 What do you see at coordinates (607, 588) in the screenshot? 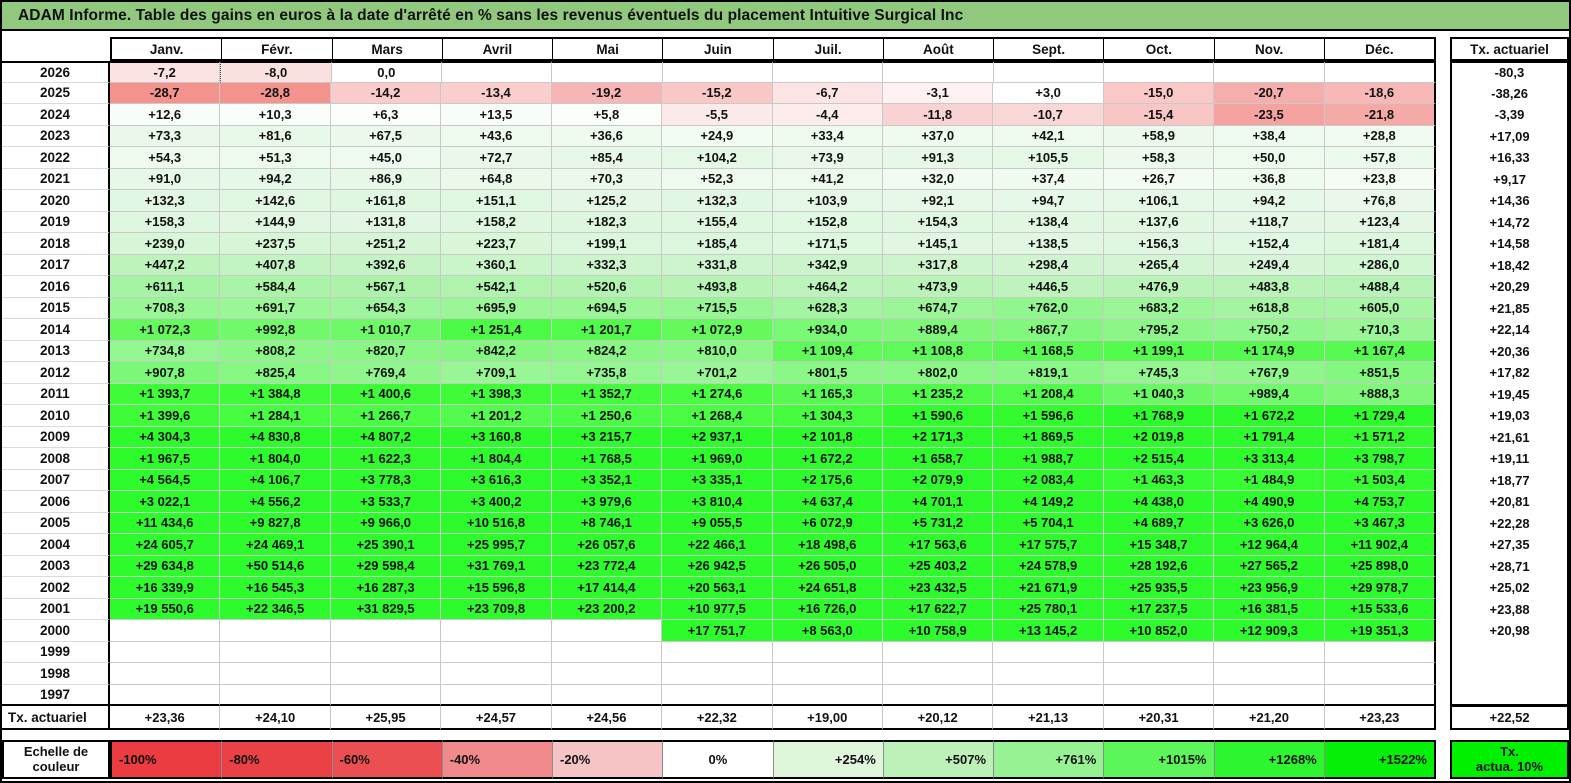
I see `cell-2002-m5: +17 414,4` at bounding box center [607, 588].